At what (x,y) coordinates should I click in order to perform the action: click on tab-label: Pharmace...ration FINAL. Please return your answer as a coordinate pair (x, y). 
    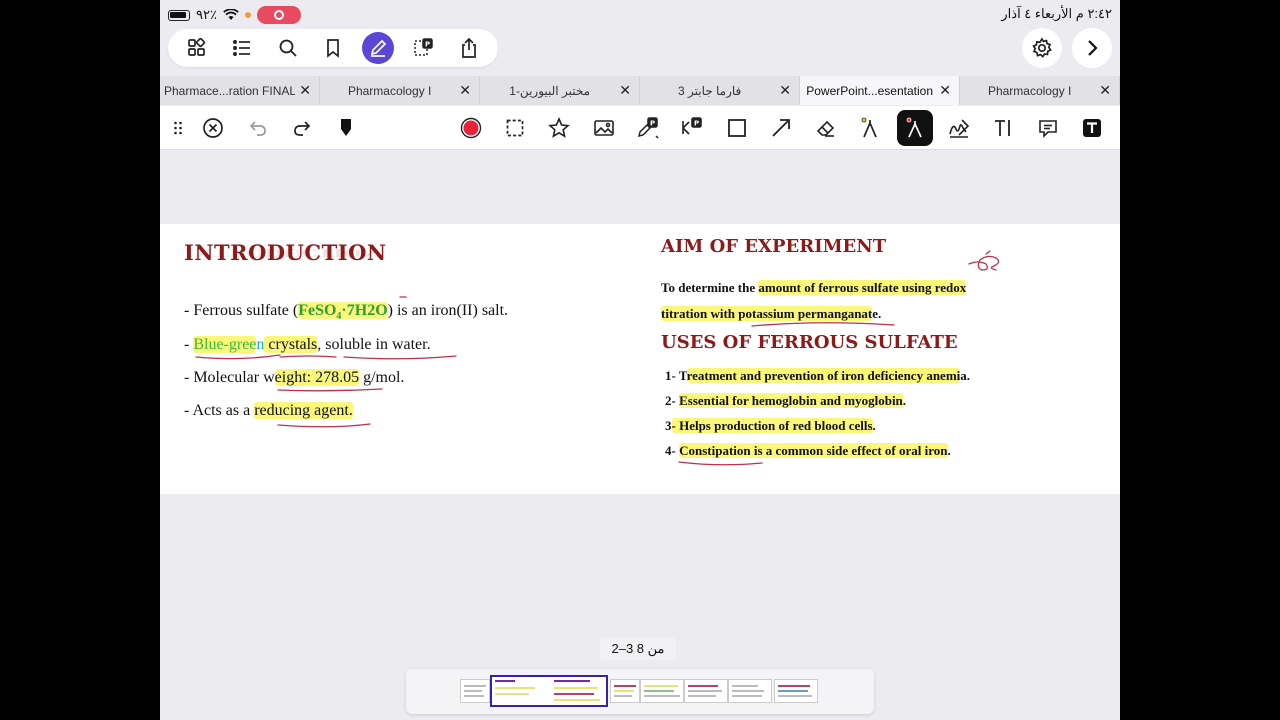
    Looking at the image, I should click on (230, 90).